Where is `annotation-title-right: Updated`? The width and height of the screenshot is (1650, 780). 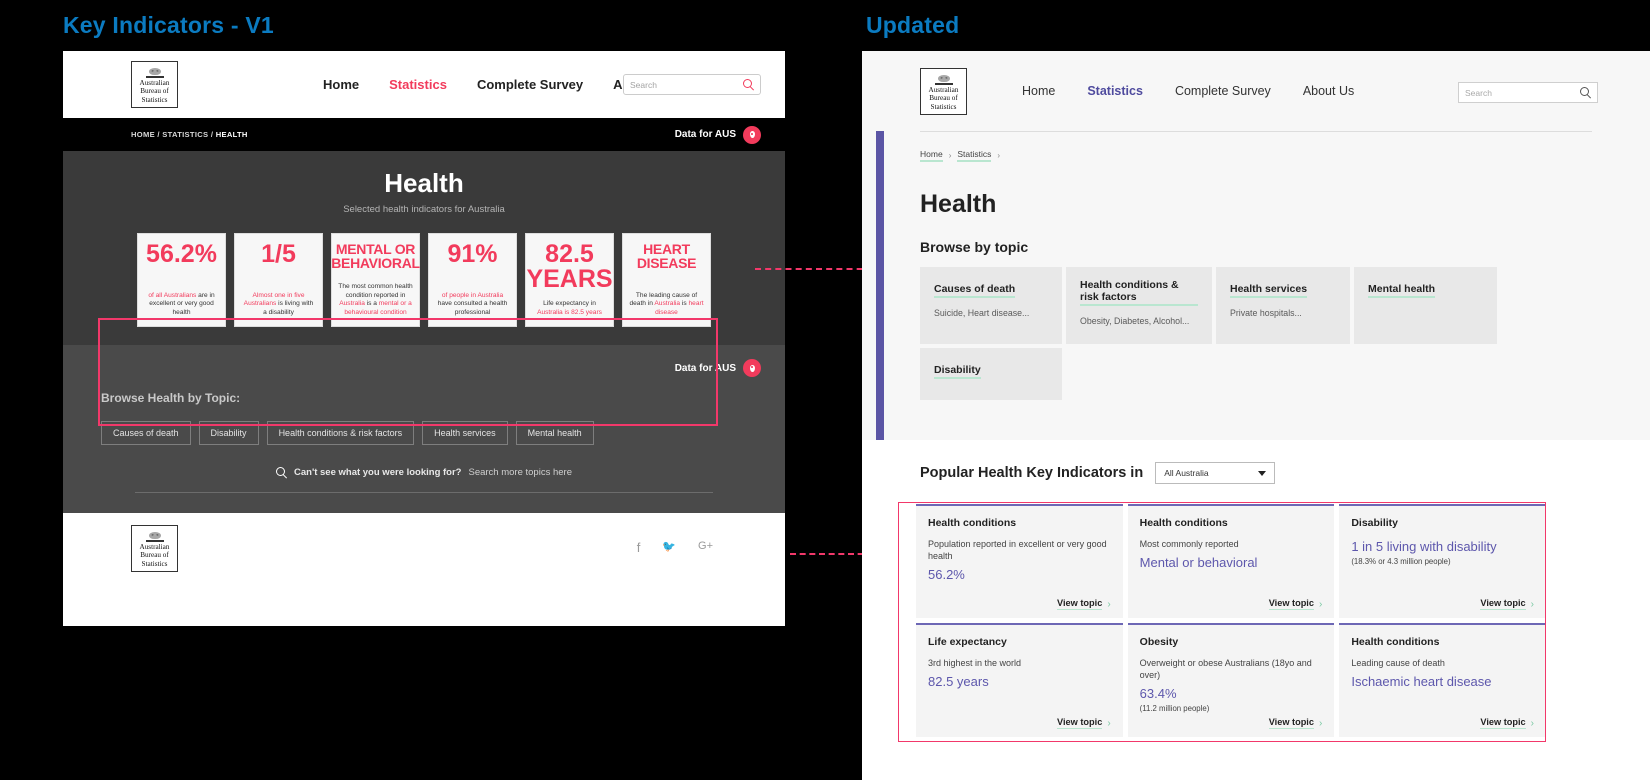 annotation-title-right: Updated is located at coordinates (913, 25).